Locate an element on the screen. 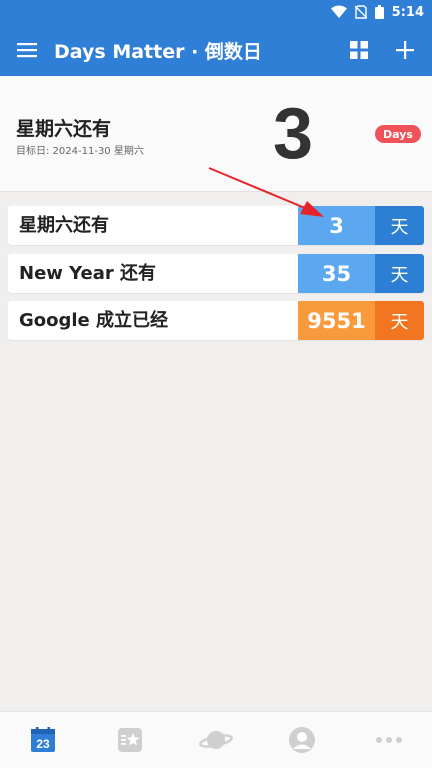 The height and width of the screenshot is (768, 432). status-bar: 5:14 is located at coordinates (216, 12).